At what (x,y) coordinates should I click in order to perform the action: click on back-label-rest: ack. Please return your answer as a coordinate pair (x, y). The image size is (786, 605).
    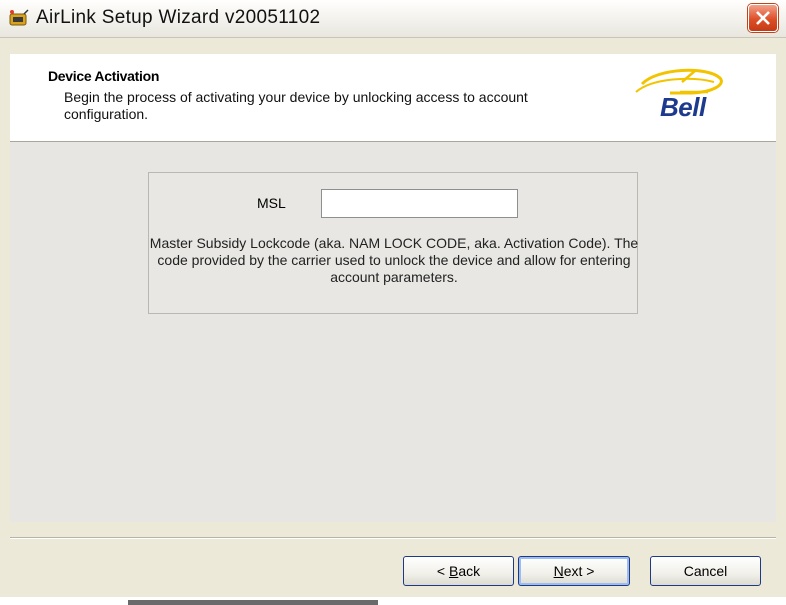
    Looking at the image, I should click on (469, 571).